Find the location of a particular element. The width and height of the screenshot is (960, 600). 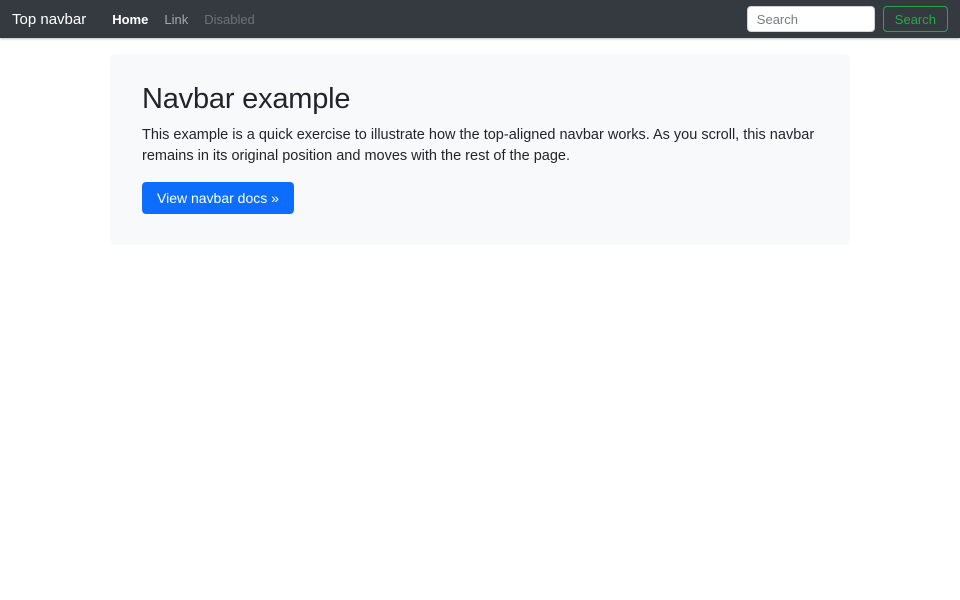

navbar-nav: Home Link Disabled is located at coordinates (425, 19).